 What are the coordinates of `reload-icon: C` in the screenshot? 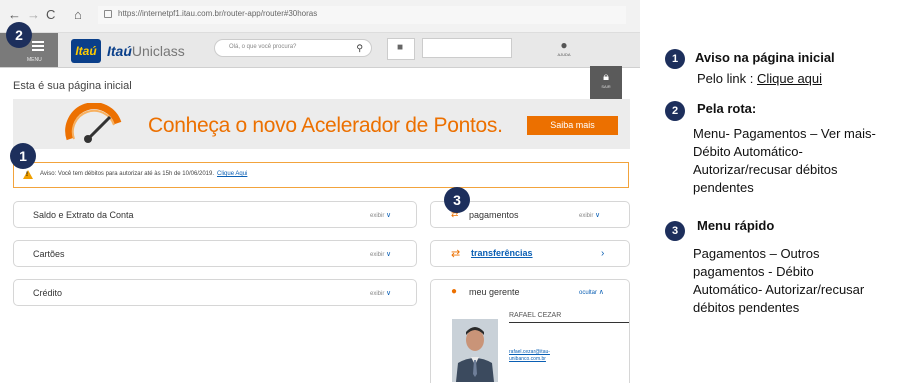 It's located at (50, 15).